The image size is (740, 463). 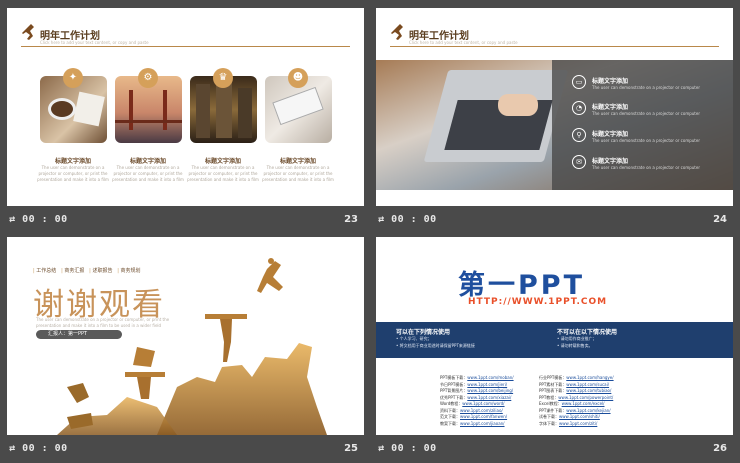 What do you see at coordinates (490, 377) in the screenshot?
I see `resource-link: www.1ppt.com/moban/` at bounding box center [490, 377].